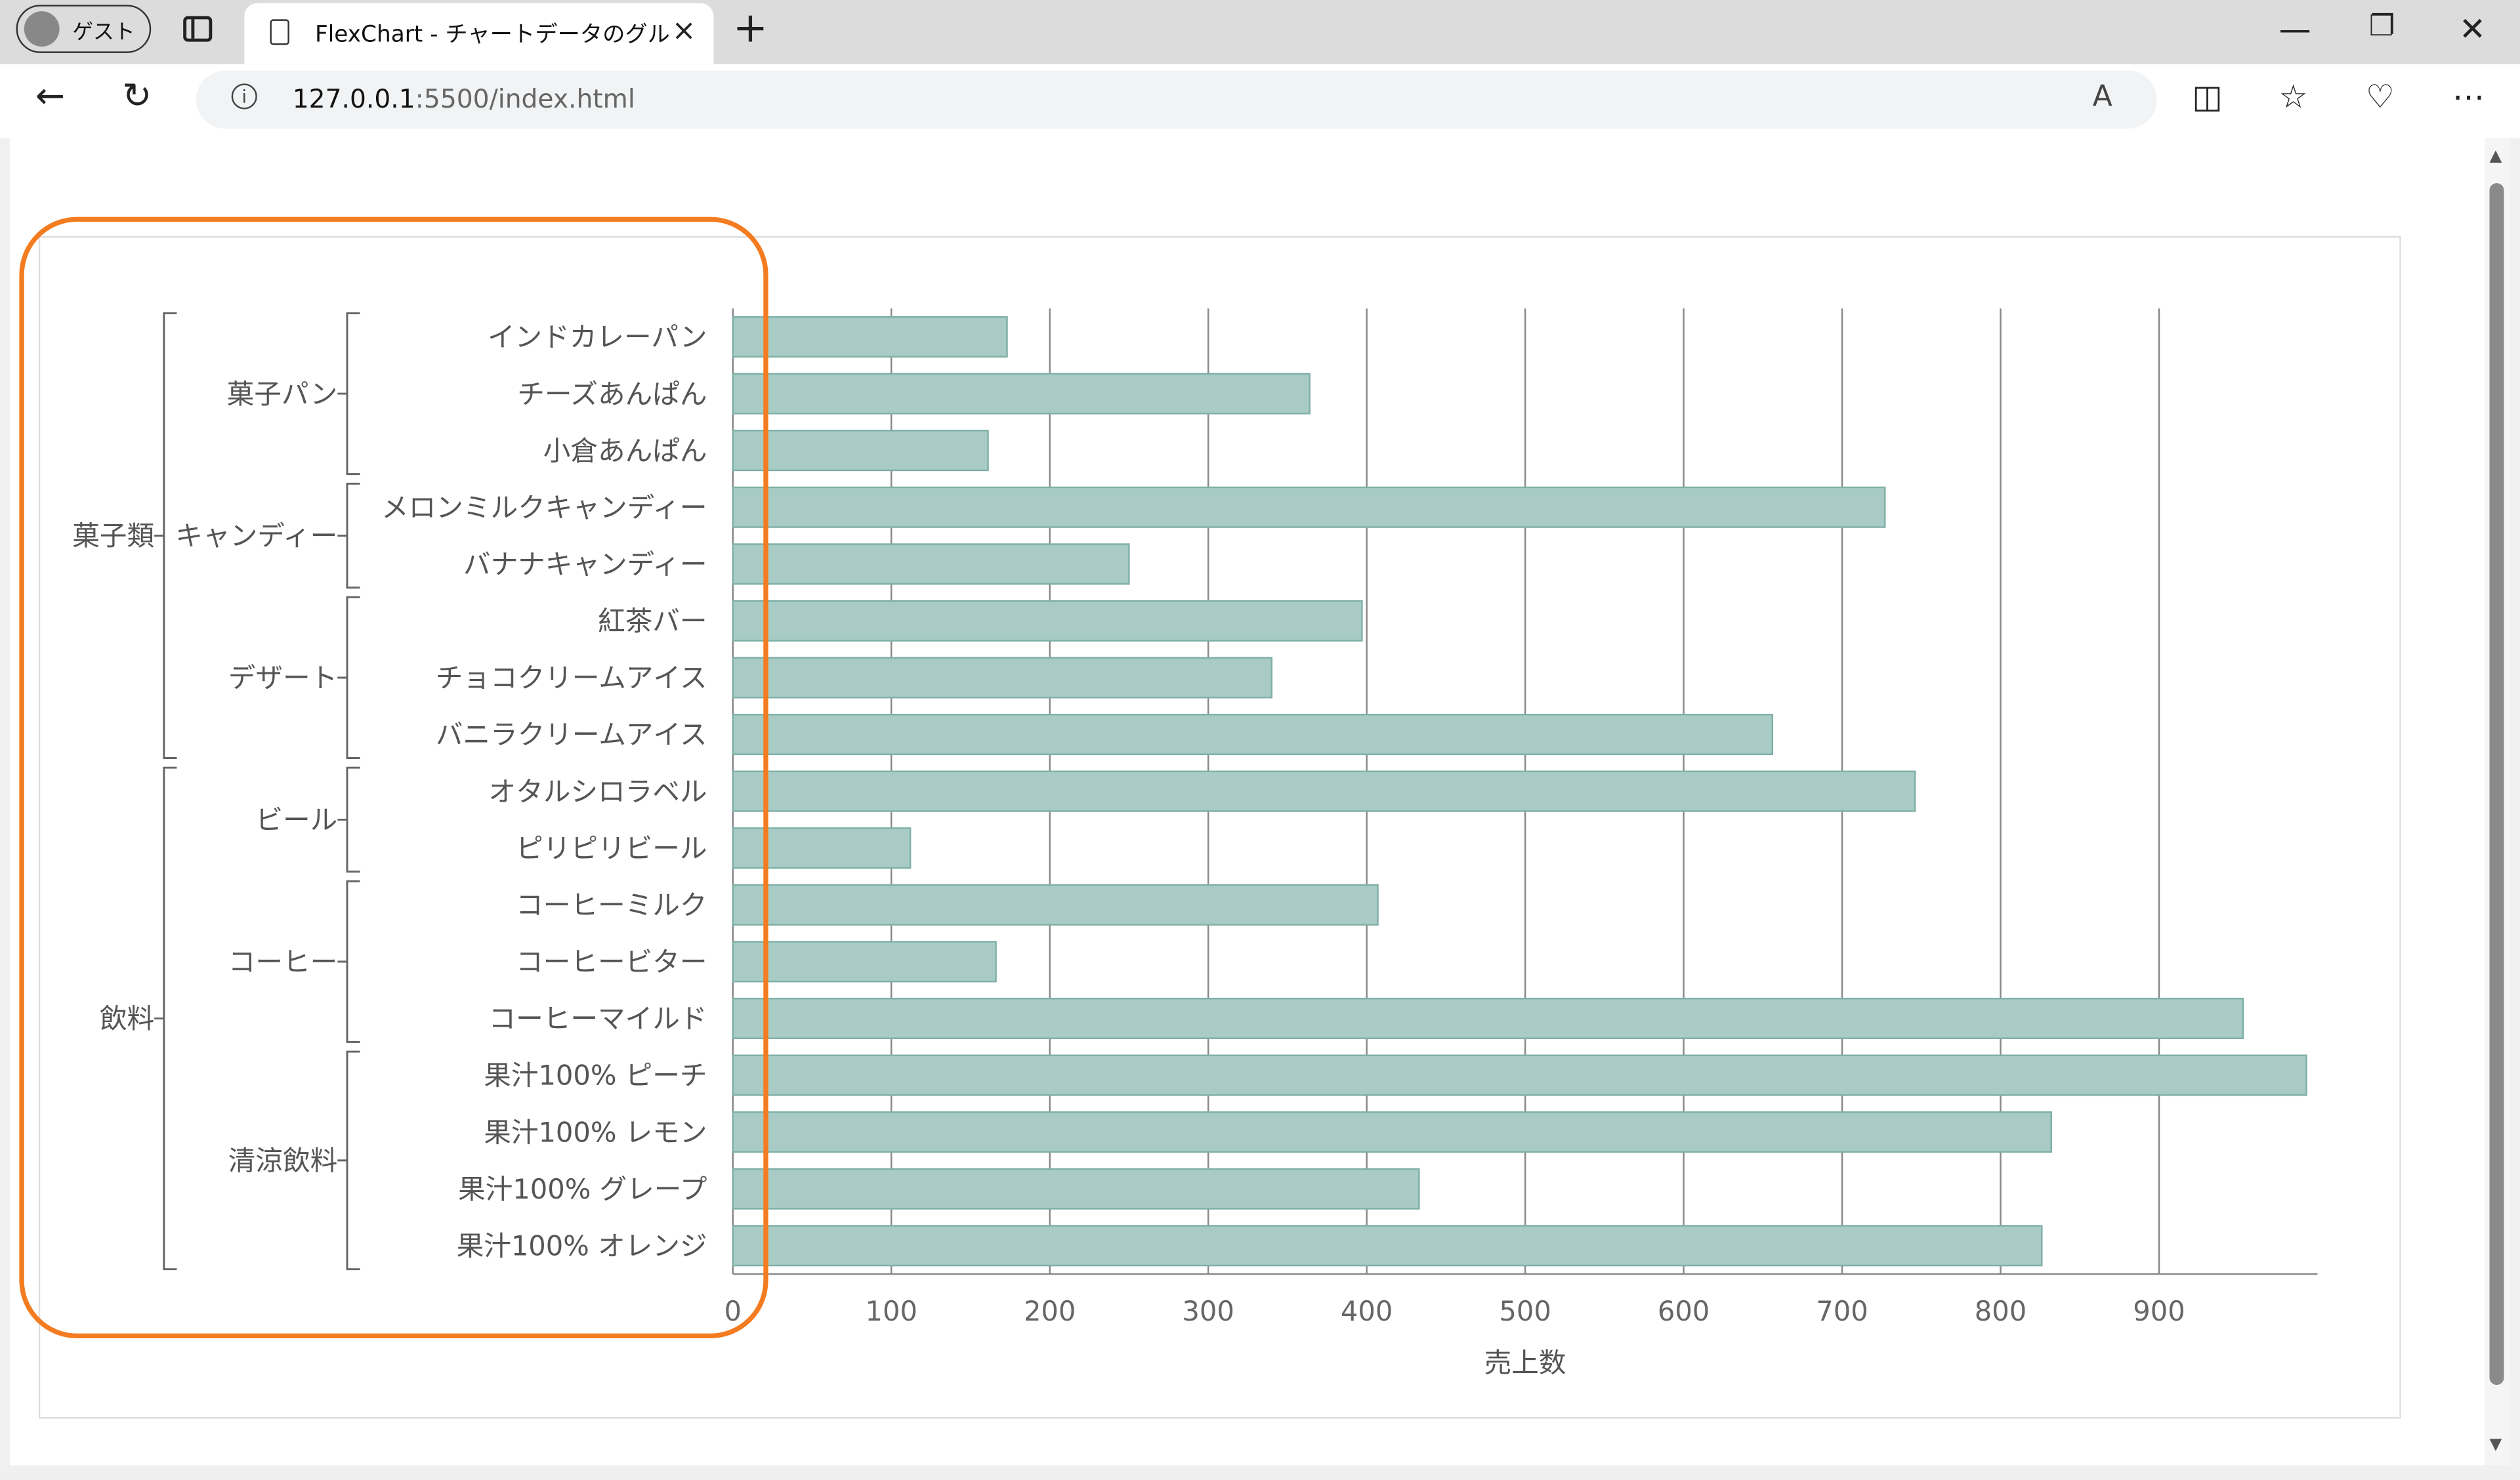  Describe the element at coordinates (1684, 1311) in the screenshot. I see `x-tick-label: 600` at that location.